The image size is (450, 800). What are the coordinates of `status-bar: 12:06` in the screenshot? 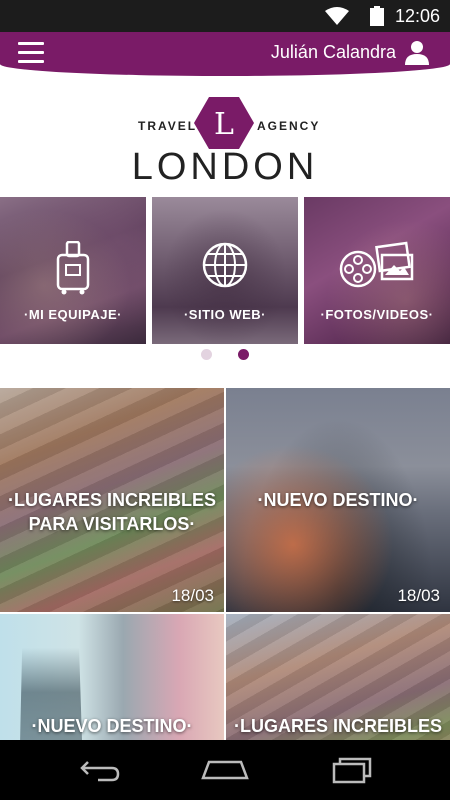 It's located at (225, 16).